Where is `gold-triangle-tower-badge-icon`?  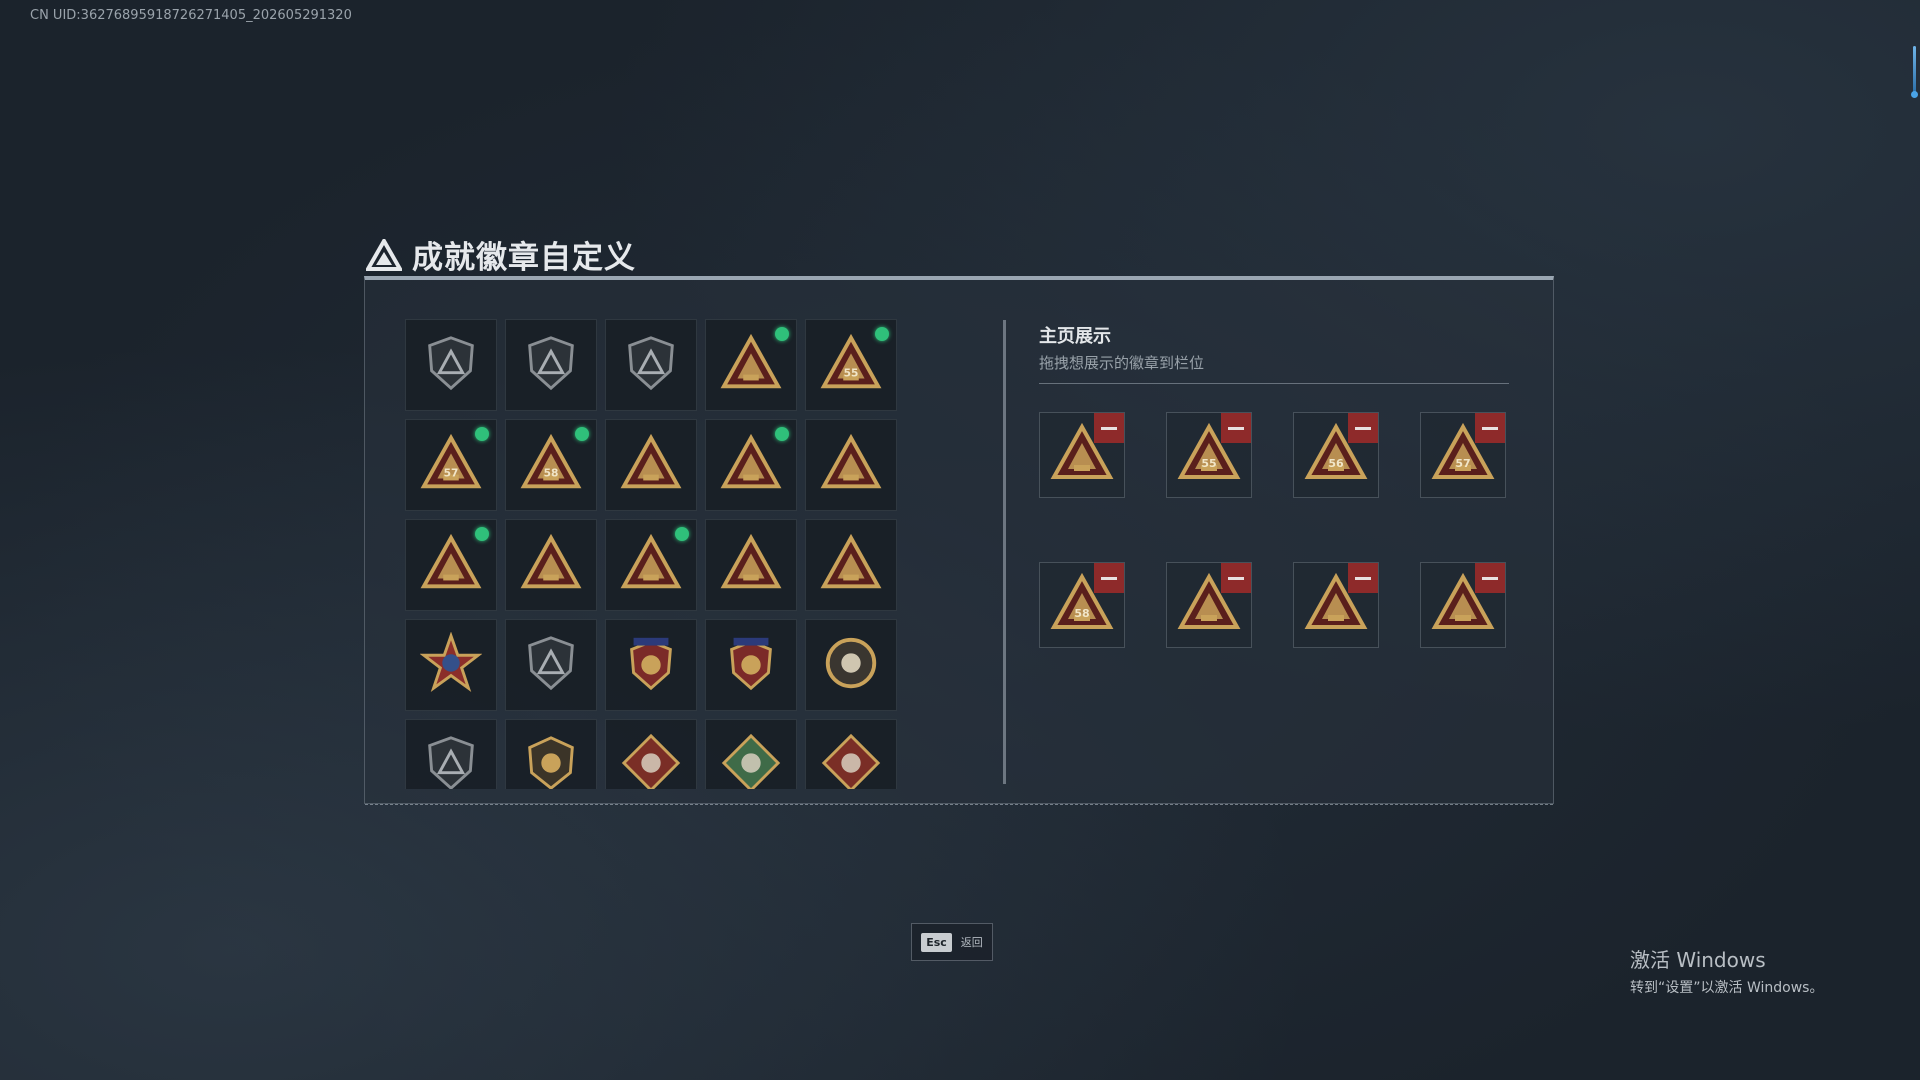
gold-triangle-tower-badge-icon is located at coordinates (851, 565).